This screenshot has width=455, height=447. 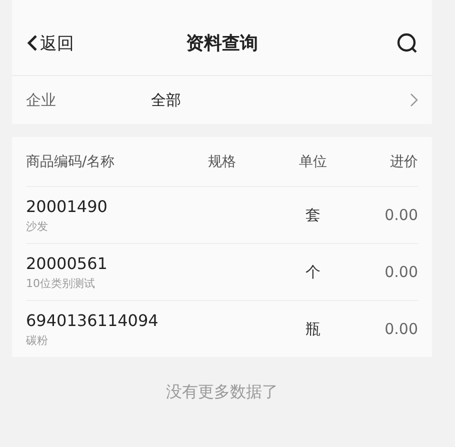 I want to click on unit-cell-text: 个, so click(x=313, y=272).